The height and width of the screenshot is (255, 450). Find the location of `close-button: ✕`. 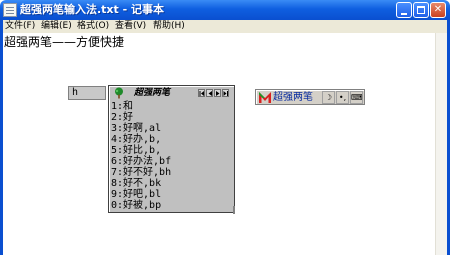

close-button: ✕ is located at coordinates (438, 10).